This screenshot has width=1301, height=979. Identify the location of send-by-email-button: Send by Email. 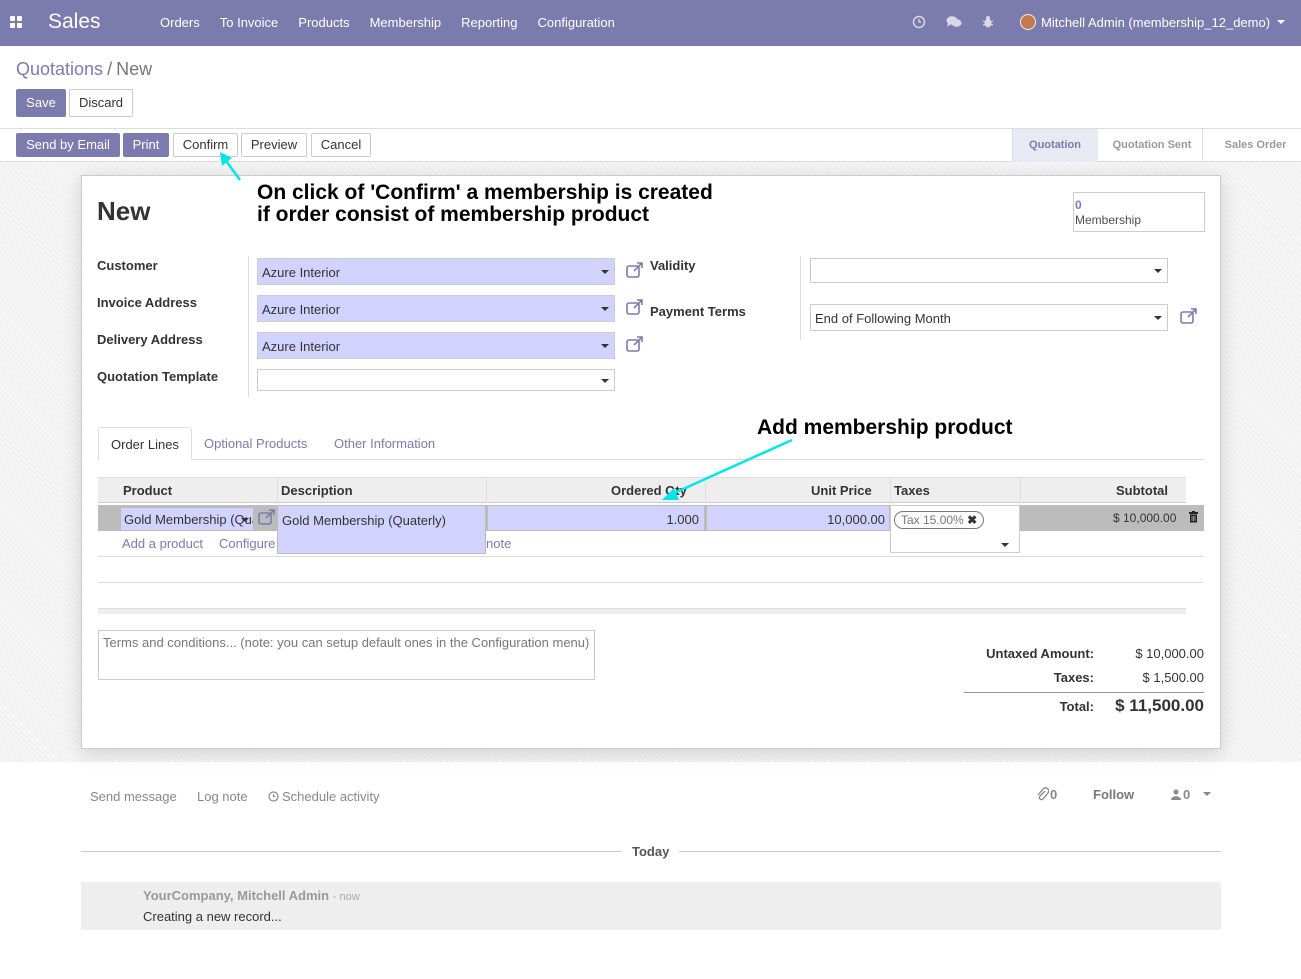
(68, 145).